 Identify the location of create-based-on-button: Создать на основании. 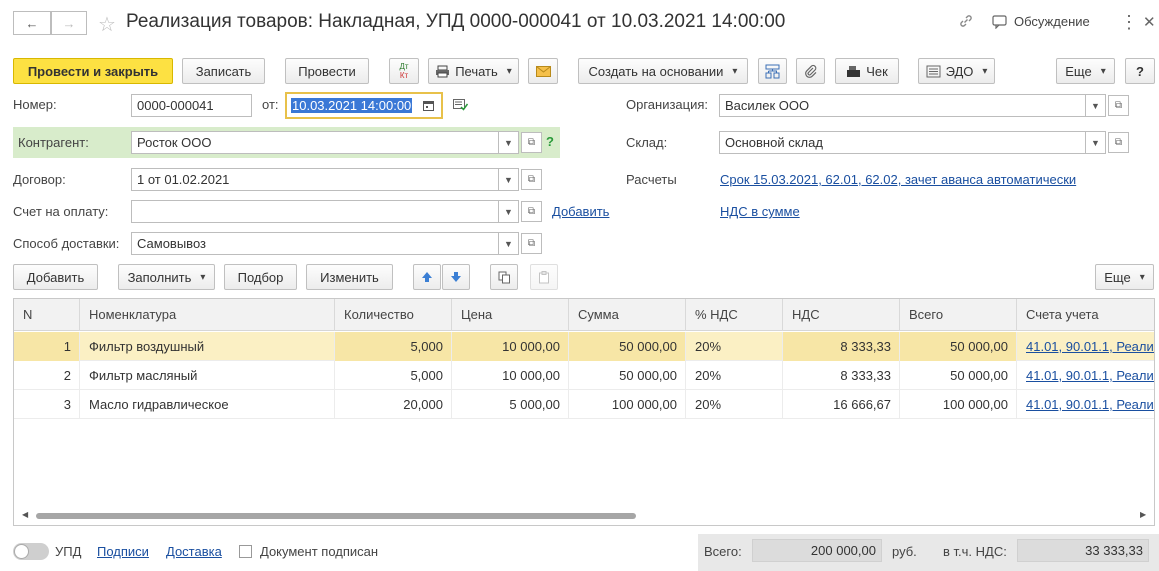
(663, 71).